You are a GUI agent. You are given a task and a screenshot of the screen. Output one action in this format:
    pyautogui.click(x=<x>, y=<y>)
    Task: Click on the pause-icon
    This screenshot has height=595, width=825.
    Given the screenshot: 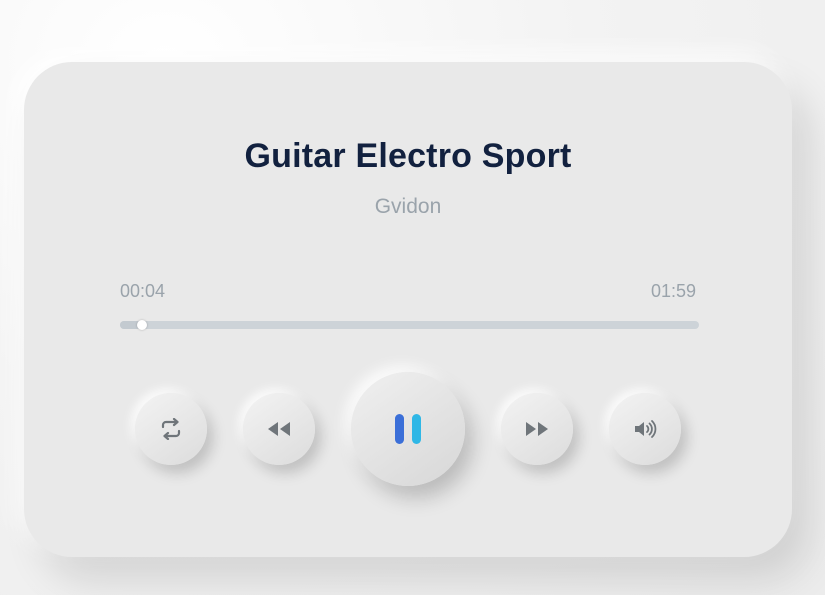 What is the action you would take?
    pyautogui.click(x=408, y=429)
    